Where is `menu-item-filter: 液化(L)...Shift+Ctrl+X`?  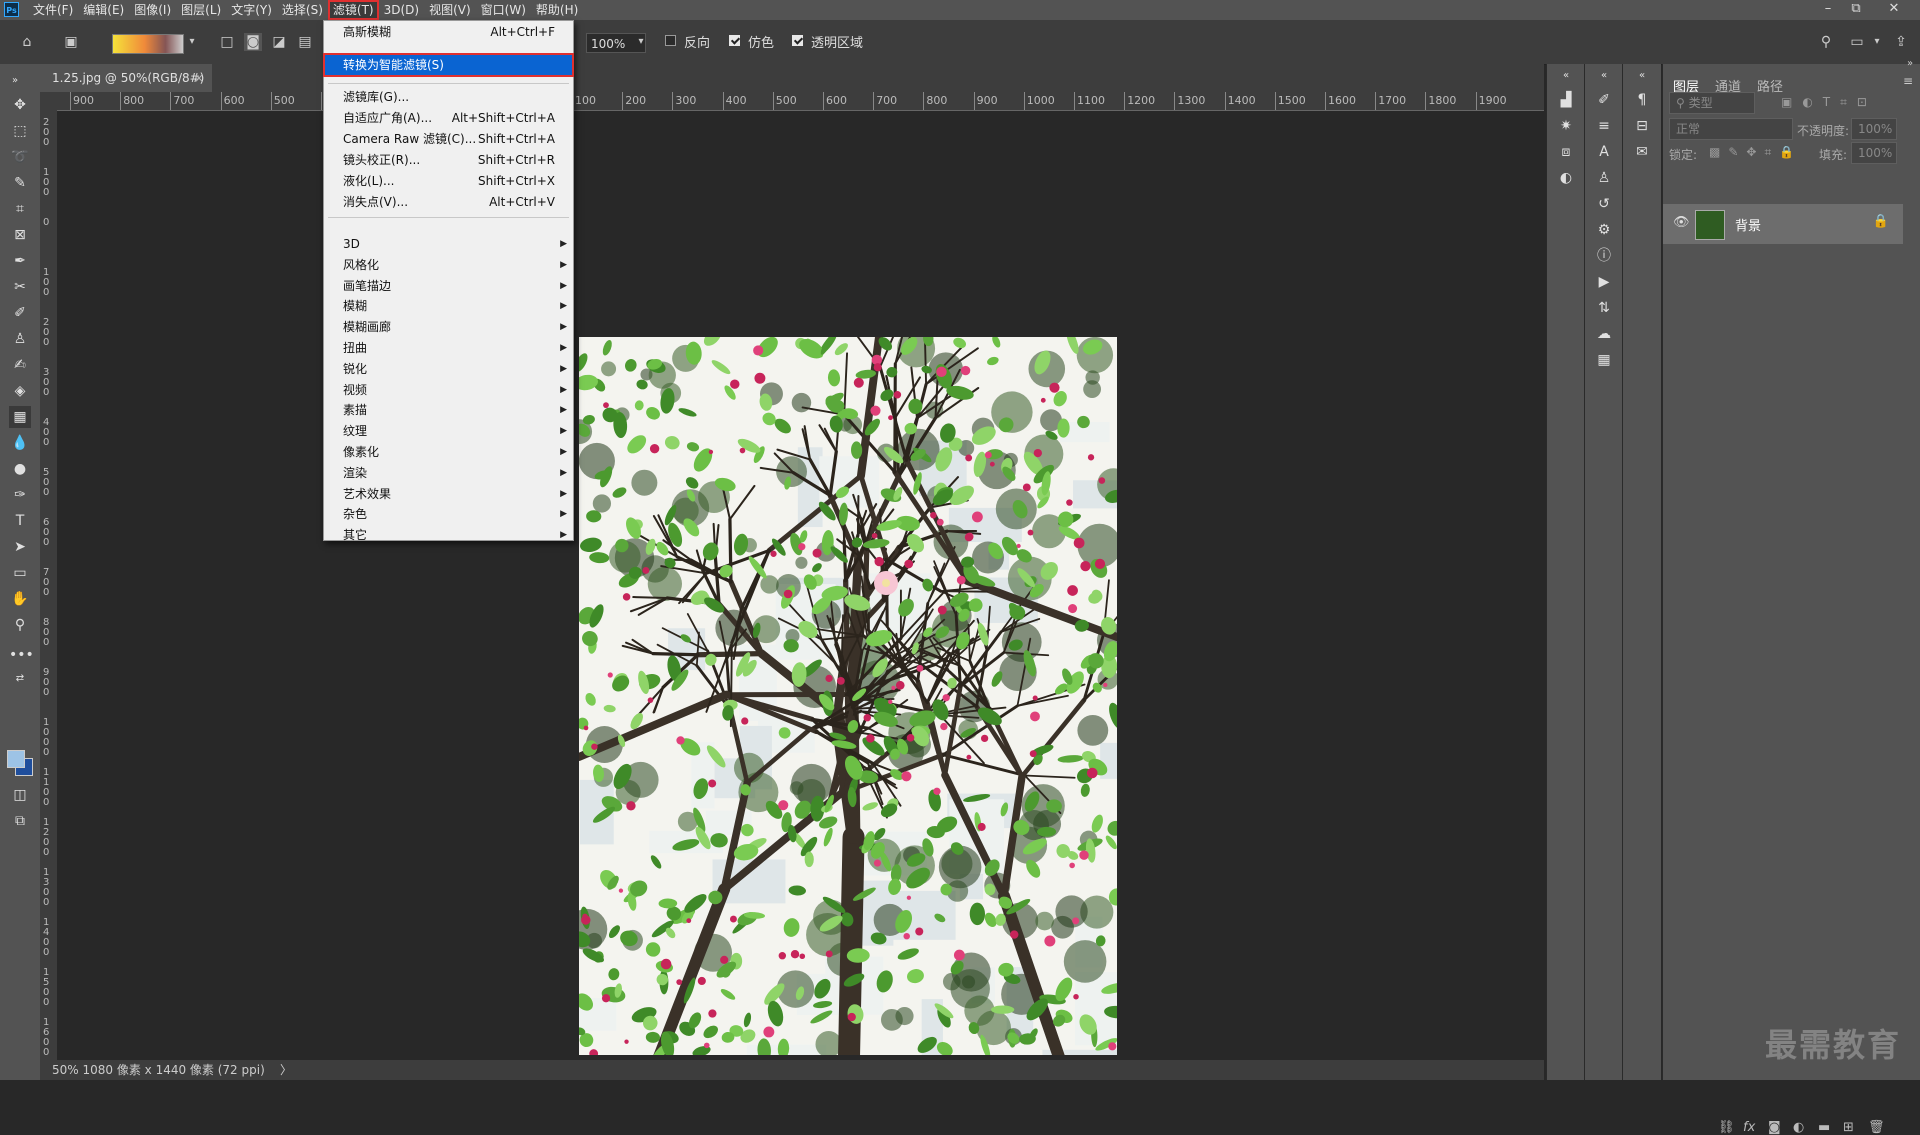
menu-item-filter: 液化(L)...Shift+Ctrl+X is located at coordinates (448, 181).